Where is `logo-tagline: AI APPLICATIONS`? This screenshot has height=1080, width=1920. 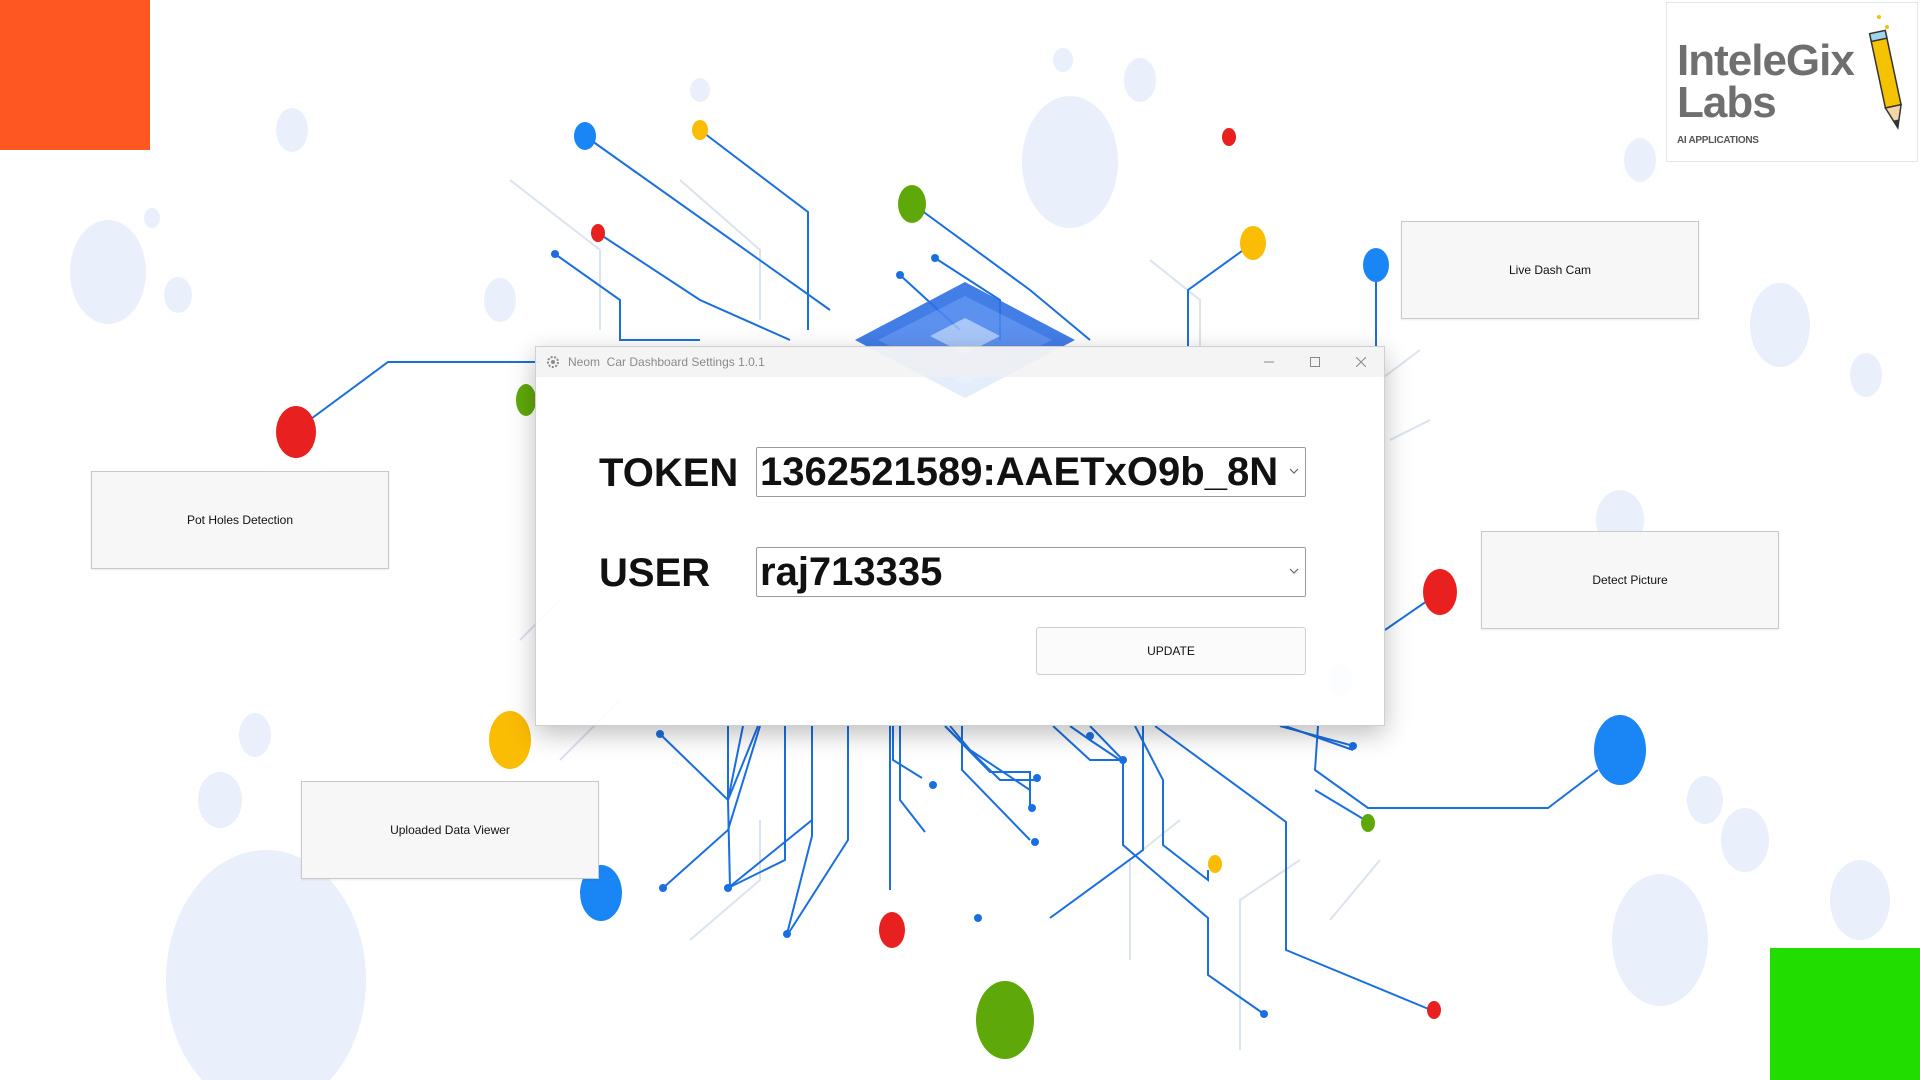
logo-tagline: AI APPLICATIONS is located at coordinates (1718, 140).